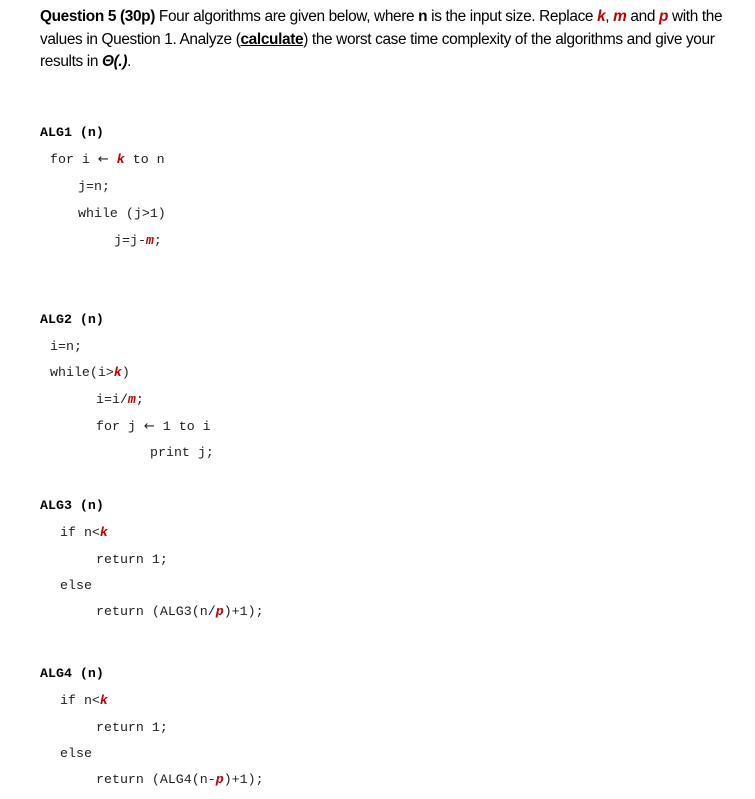 The image size is (755, 799). What do you see at coordinates (74, 159) in the screenshot?
I see `code-text: for i` at bounding box center [74, 159].